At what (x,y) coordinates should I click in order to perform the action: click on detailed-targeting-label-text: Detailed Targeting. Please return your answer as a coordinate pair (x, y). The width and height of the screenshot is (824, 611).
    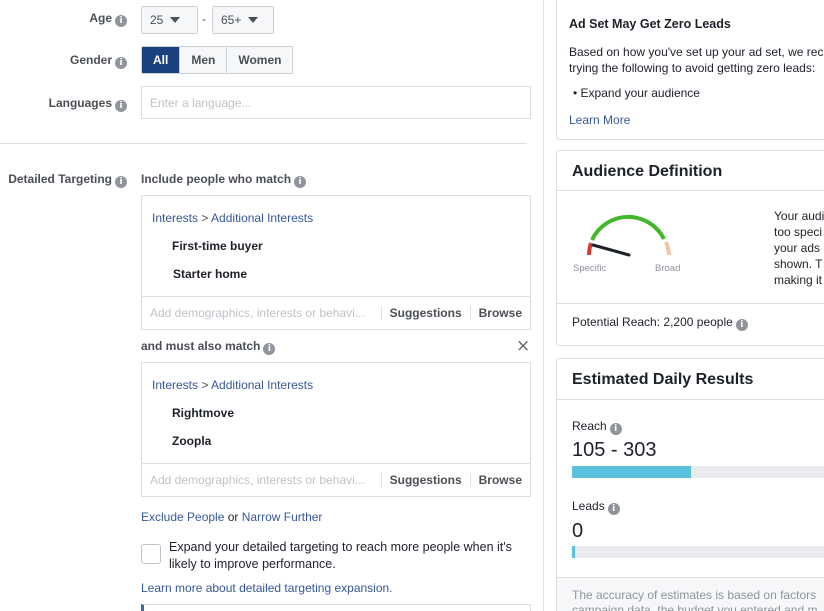
    Looking at the image, I should click on (60, 179).